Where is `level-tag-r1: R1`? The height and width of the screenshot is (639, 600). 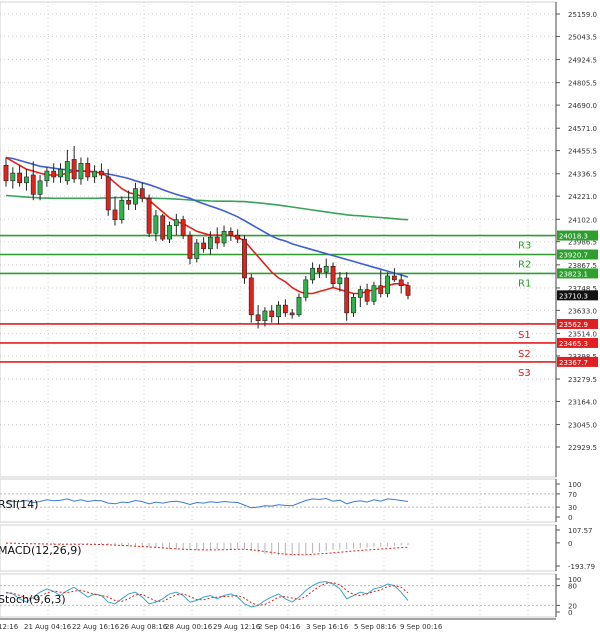 level-tag-r1: R1 is located at coordinates (524, 283).